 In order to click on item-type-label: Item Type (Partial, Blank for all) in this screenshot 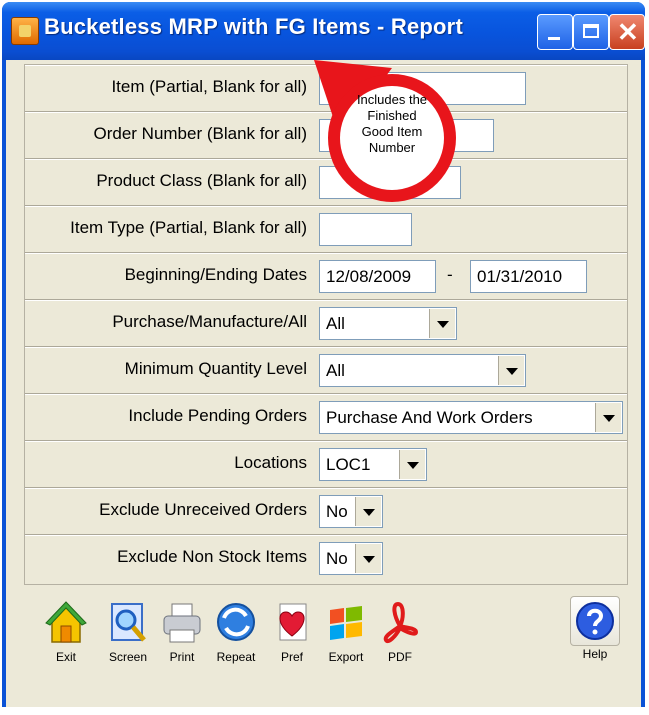, I will do `click(188, 227)`.